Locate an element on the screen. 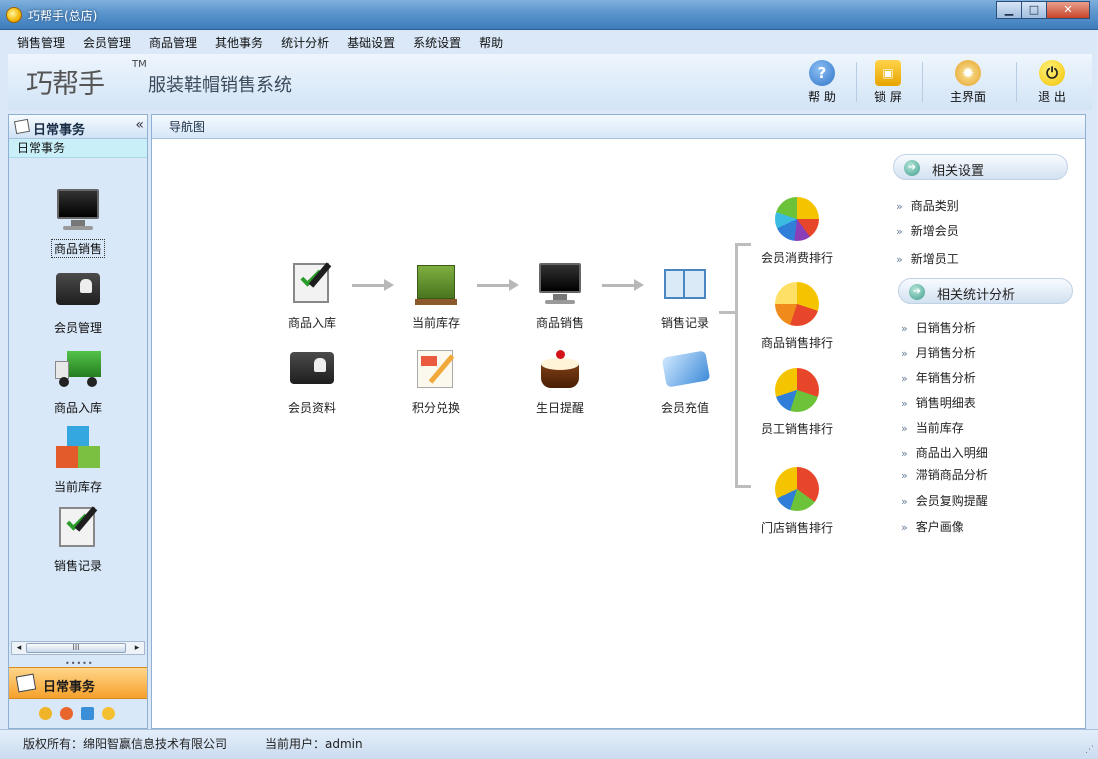  flow-node-sales-records: 销售记录 is located at coordinates (685, 295).